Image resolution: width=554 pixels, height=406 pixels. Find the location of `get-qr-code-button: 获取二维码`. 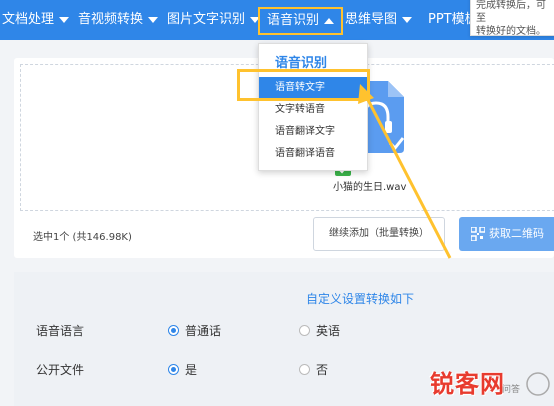

get-qr-code-button: 获取二维码 is located at coordinates (506, 234).